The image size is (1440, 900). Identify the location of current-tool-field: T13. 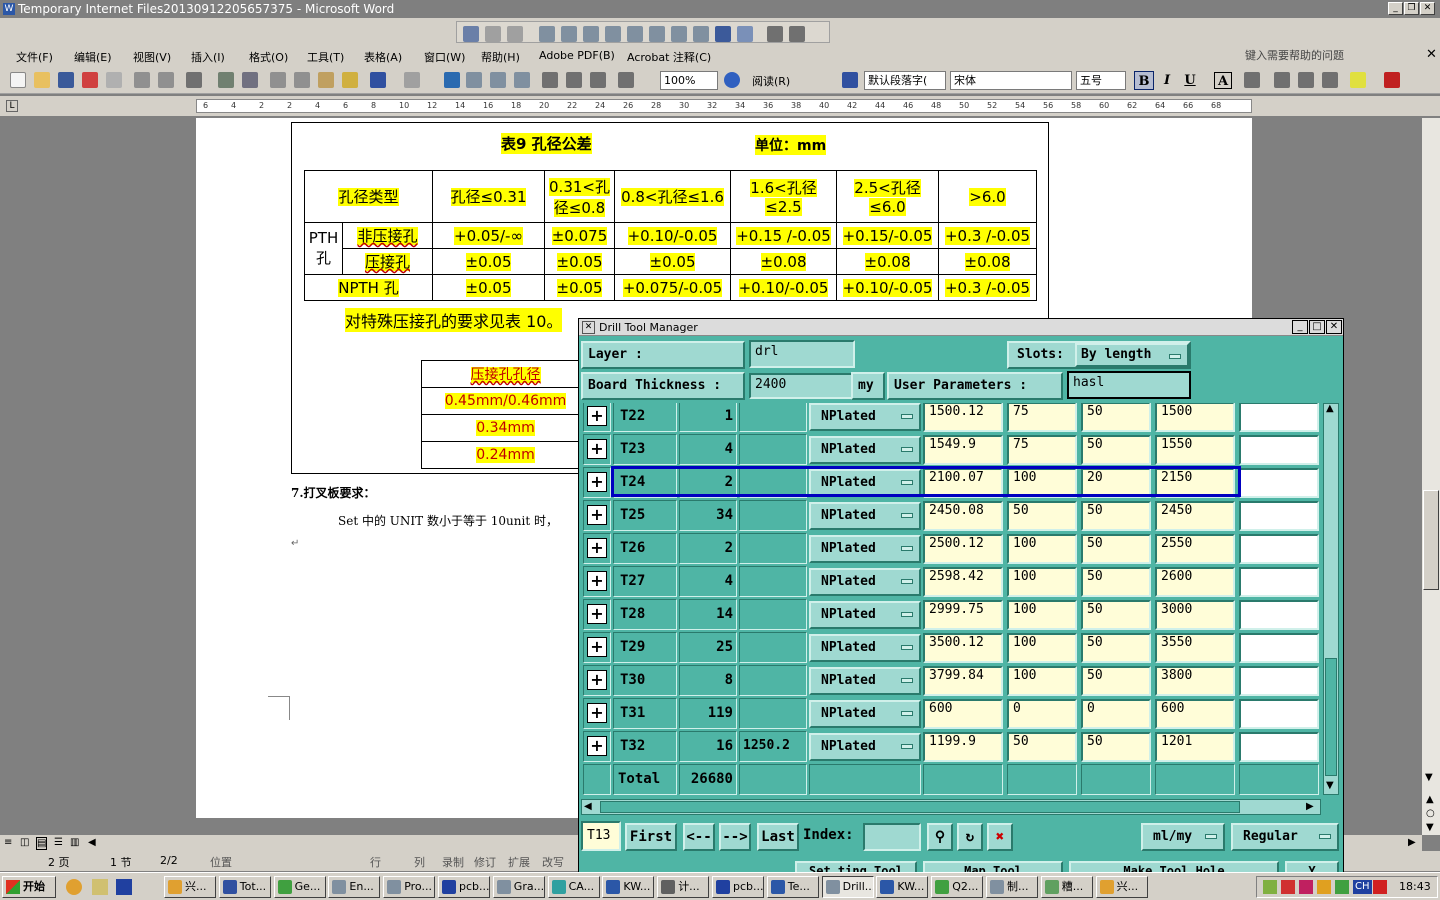
(601, 836).